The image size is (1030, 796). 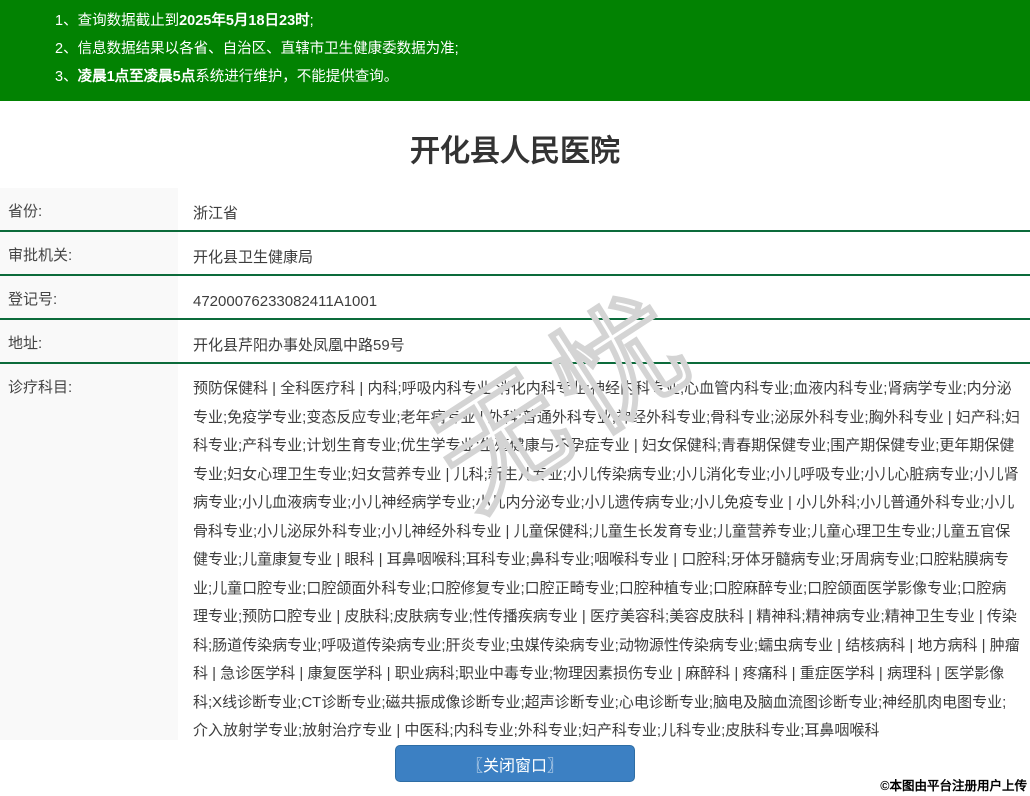 What do you see at coordinates (89, 552) in the screenshot?
I see `row-label-medical-subjects: 诊疗科目:` at bounding box center [89, 552].